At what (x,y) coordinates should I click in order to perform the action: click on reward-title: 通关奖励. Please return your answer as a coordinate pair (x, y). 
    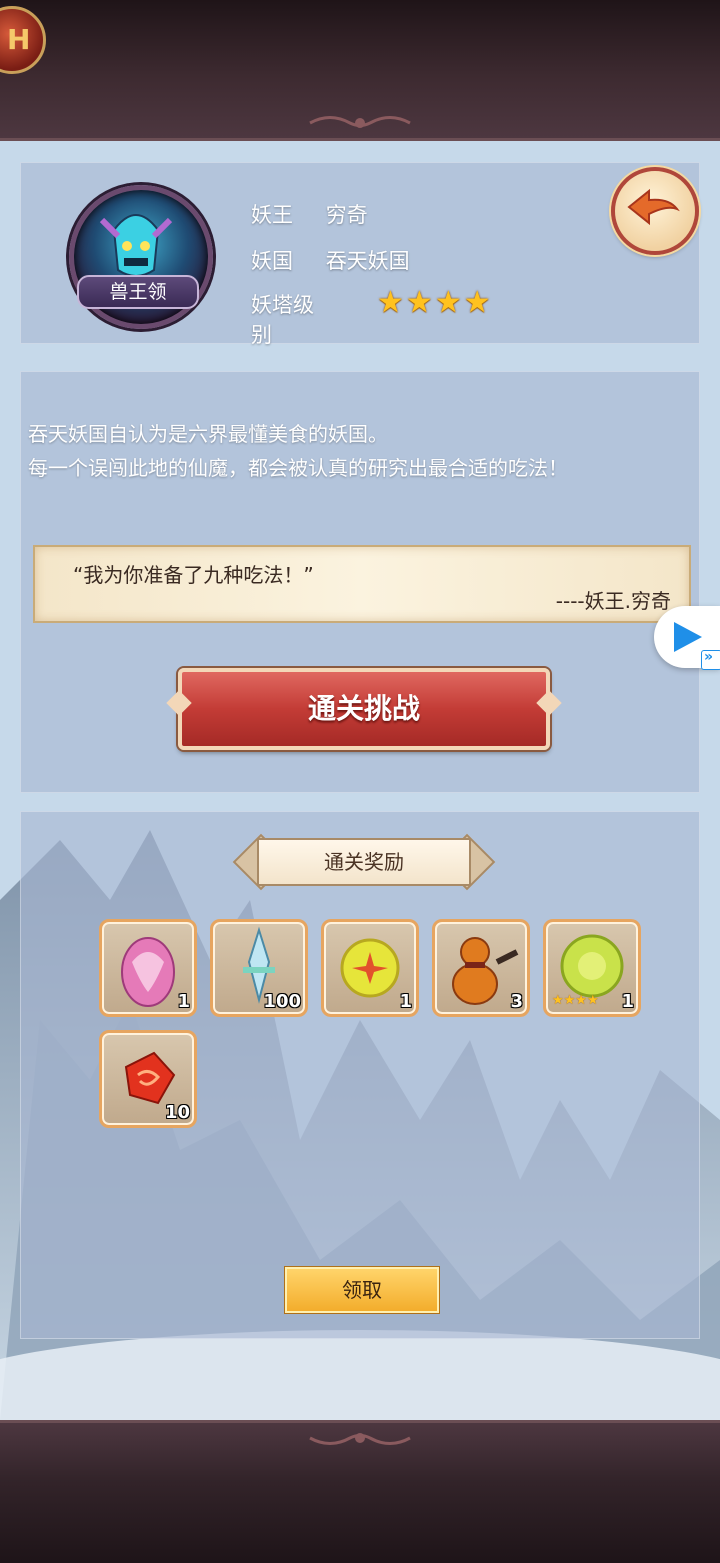
    Looking at the image, I should click on (364, 862).